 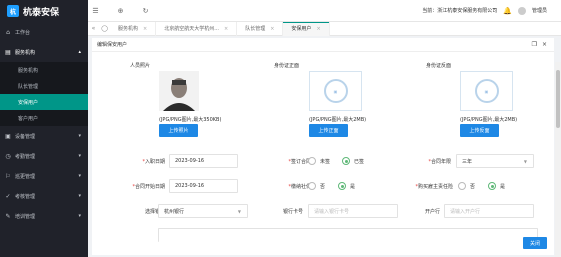 What do you see at coordinates (44, 196) in the screenshot?
I see `sidebar-item-assessment: ✓ 考核管理 ▾` at bounding box center [44, 196].